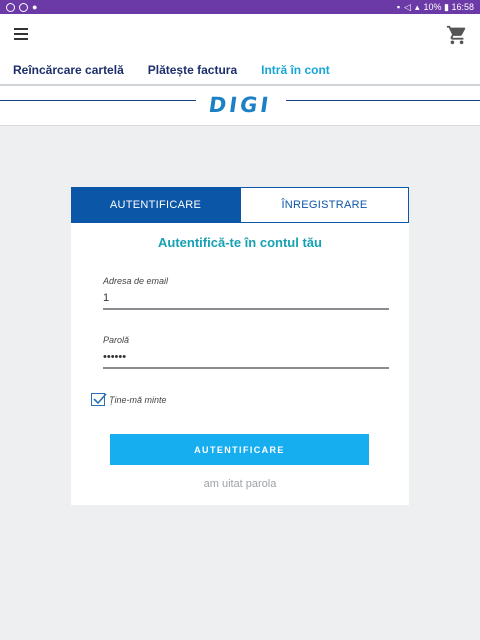 This screenshot has width=480, height=640. I want to click on cart-icon, so click(457, 35).